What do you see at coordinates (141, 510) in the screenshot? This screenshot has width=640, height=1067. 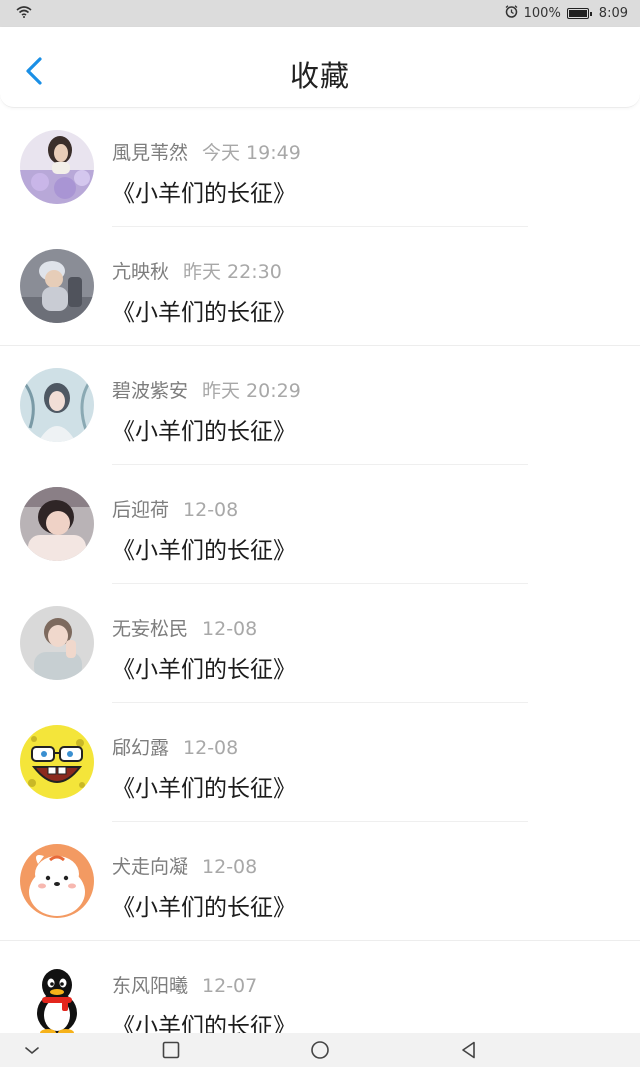 I see `user-name: 后迎荷` at bounding box center [141, 510].